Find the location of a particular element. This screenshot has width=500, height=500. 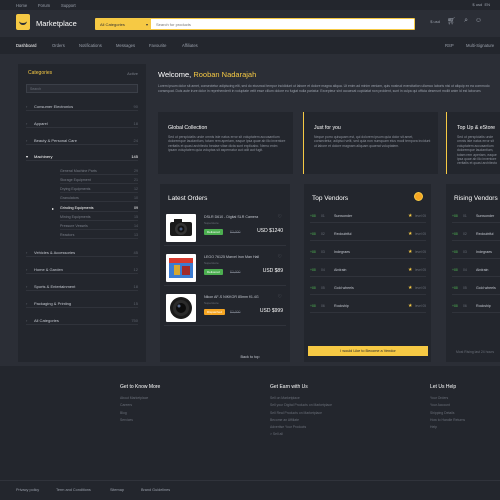

nav-tab-favourite: Favourite is located at coordinates (157, 45).